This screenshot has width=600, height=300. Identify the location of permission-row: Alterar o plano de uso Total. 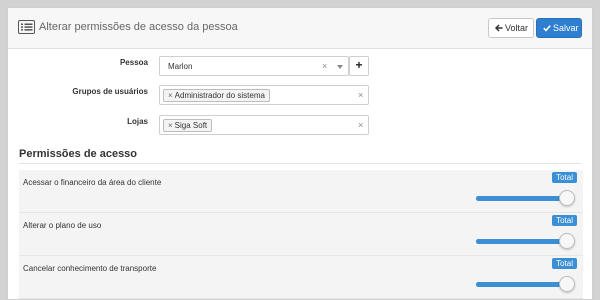
(301, 234).